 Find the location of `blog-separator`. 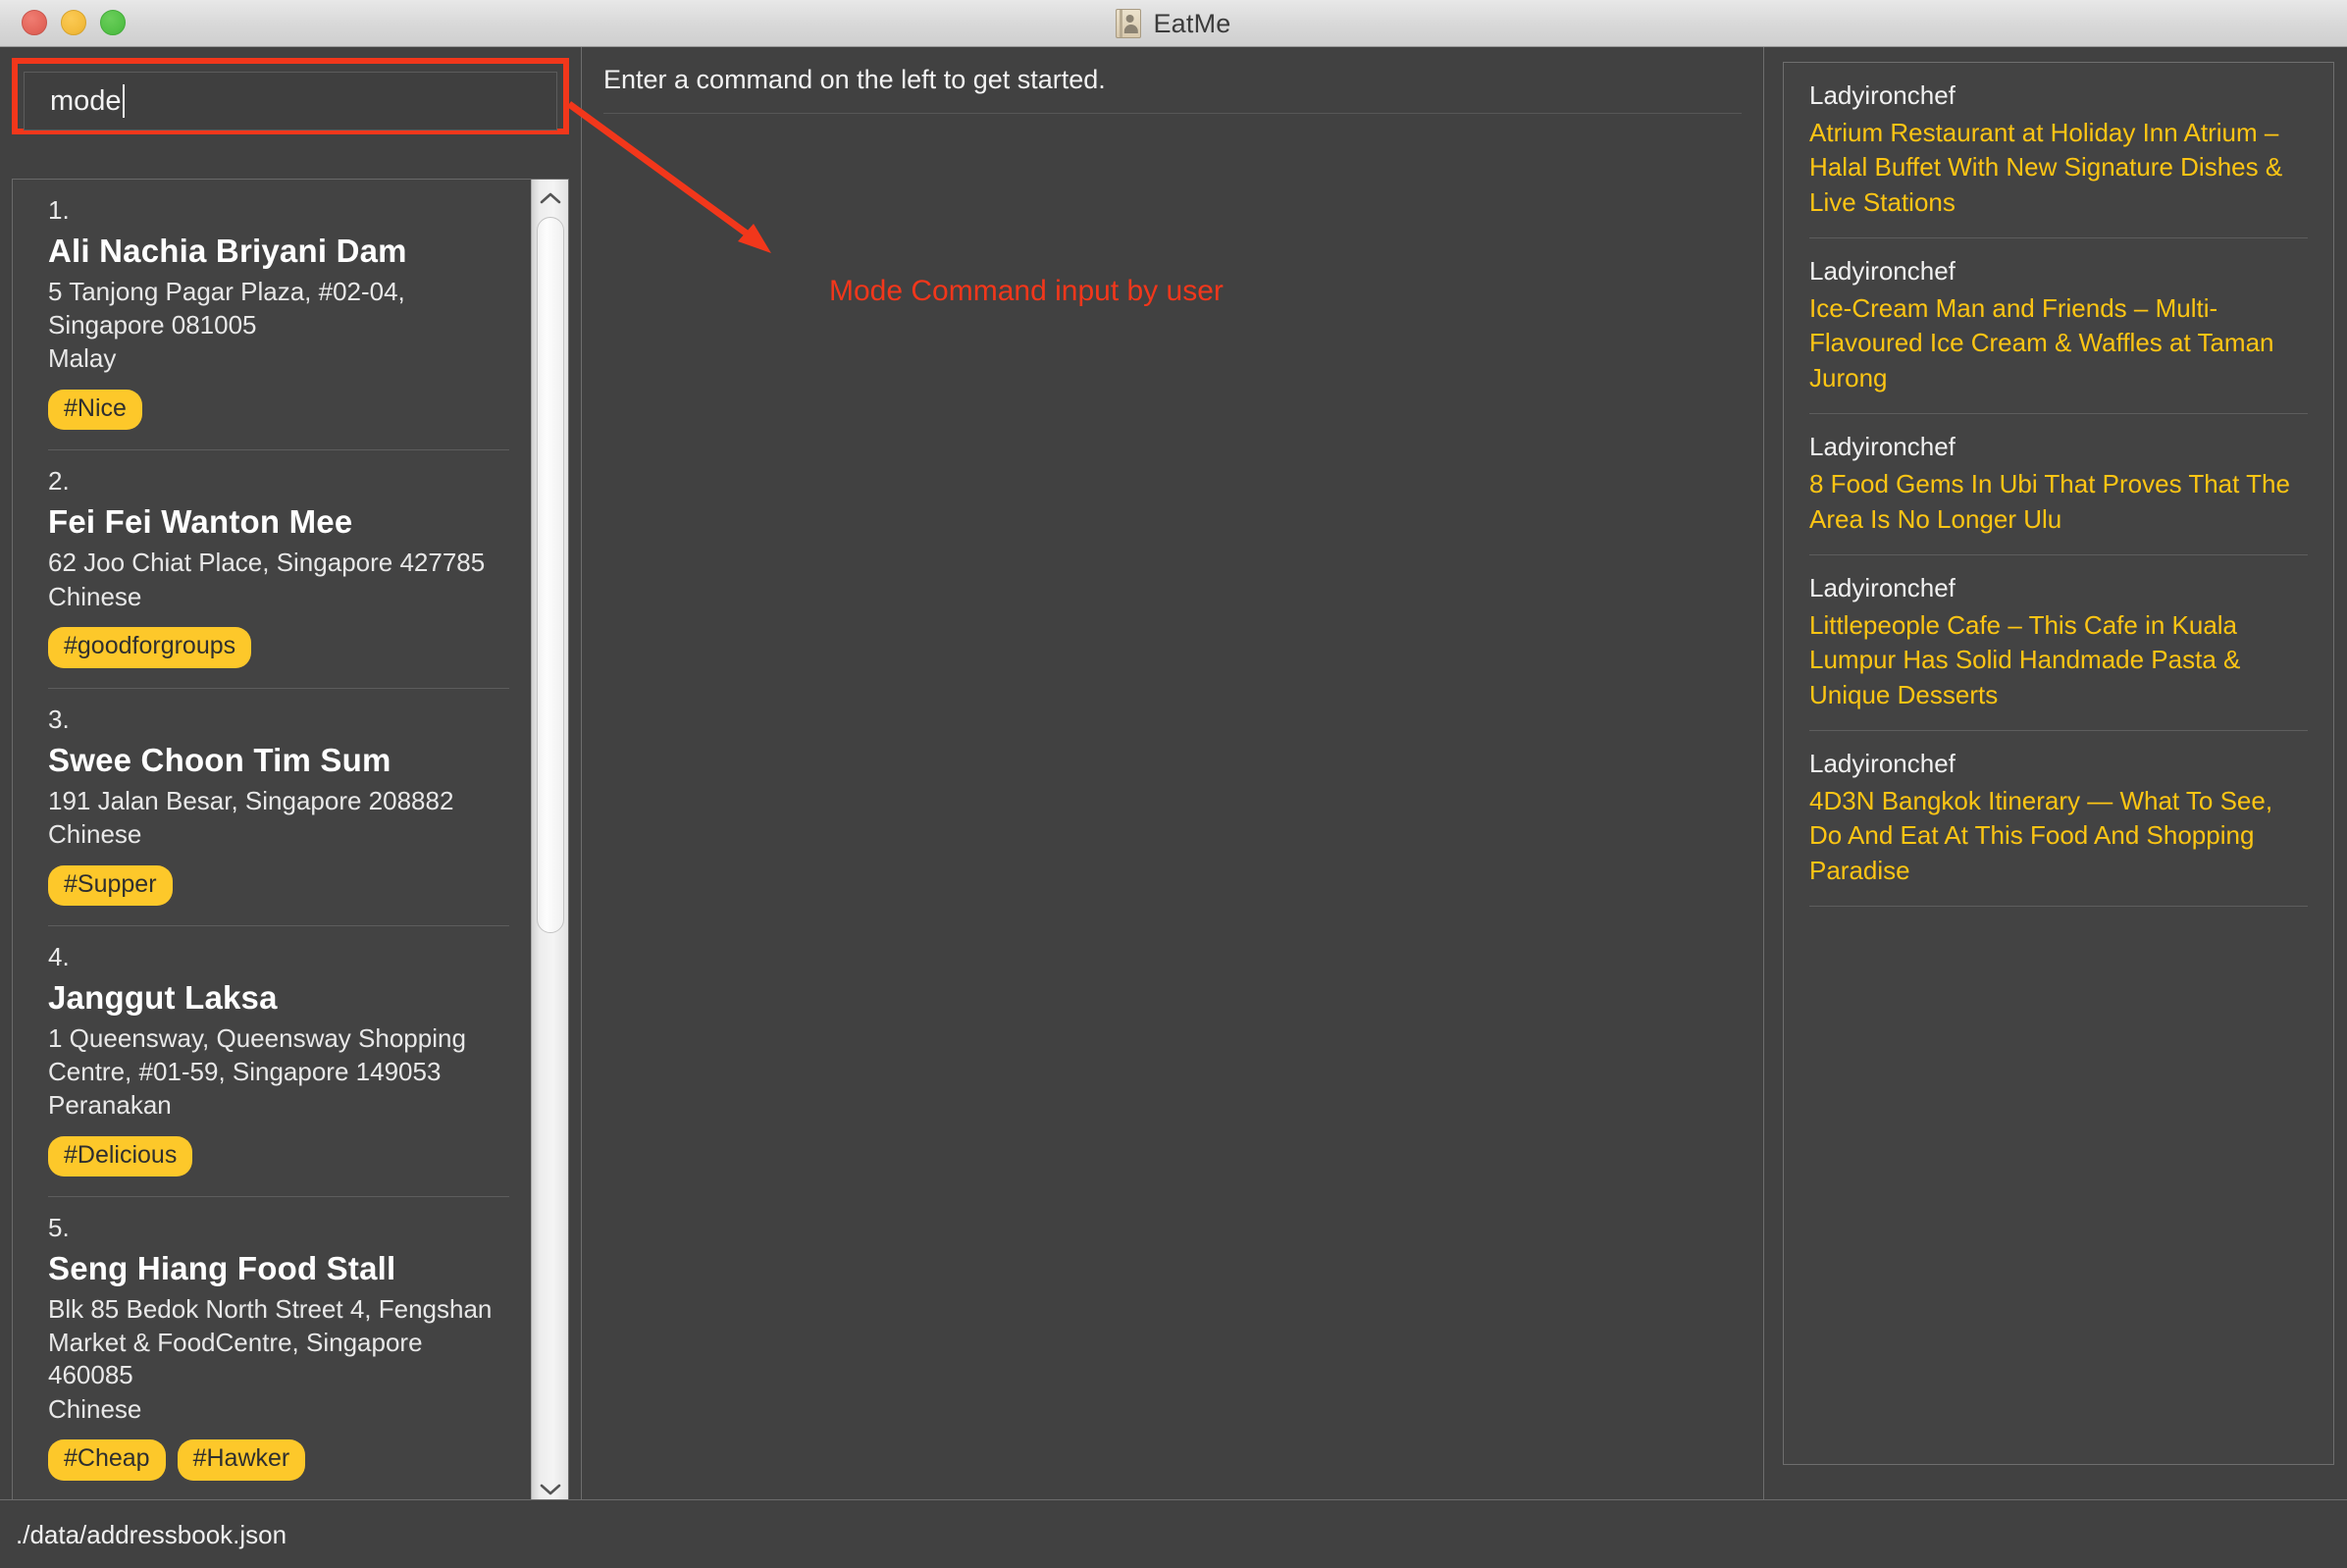

blog-separator is located at coordinates (2058, 907).